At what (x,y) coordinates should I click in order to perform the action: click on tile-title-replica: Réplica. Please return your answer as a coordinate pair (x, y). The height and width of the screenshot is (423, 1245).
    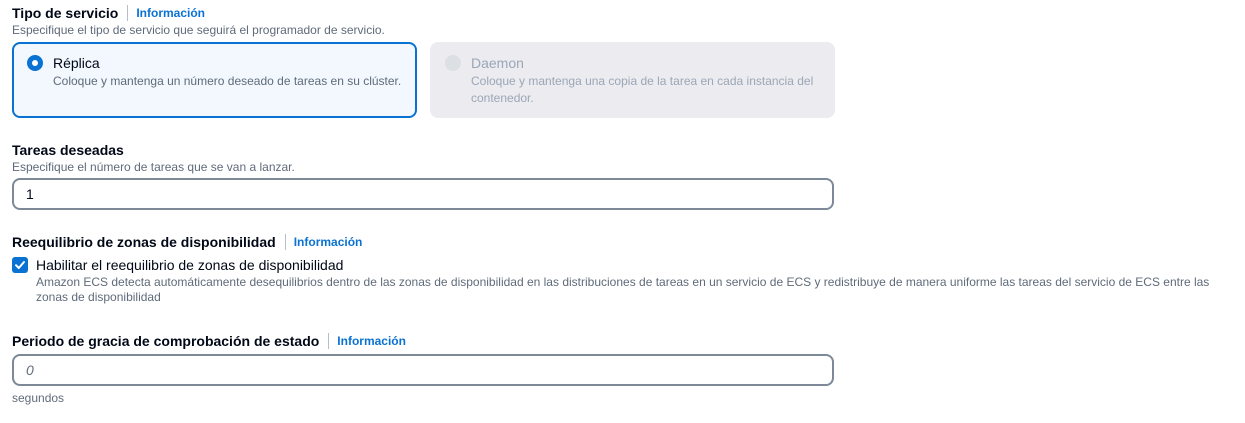
    Looking at the image, I should click on (76, 63).